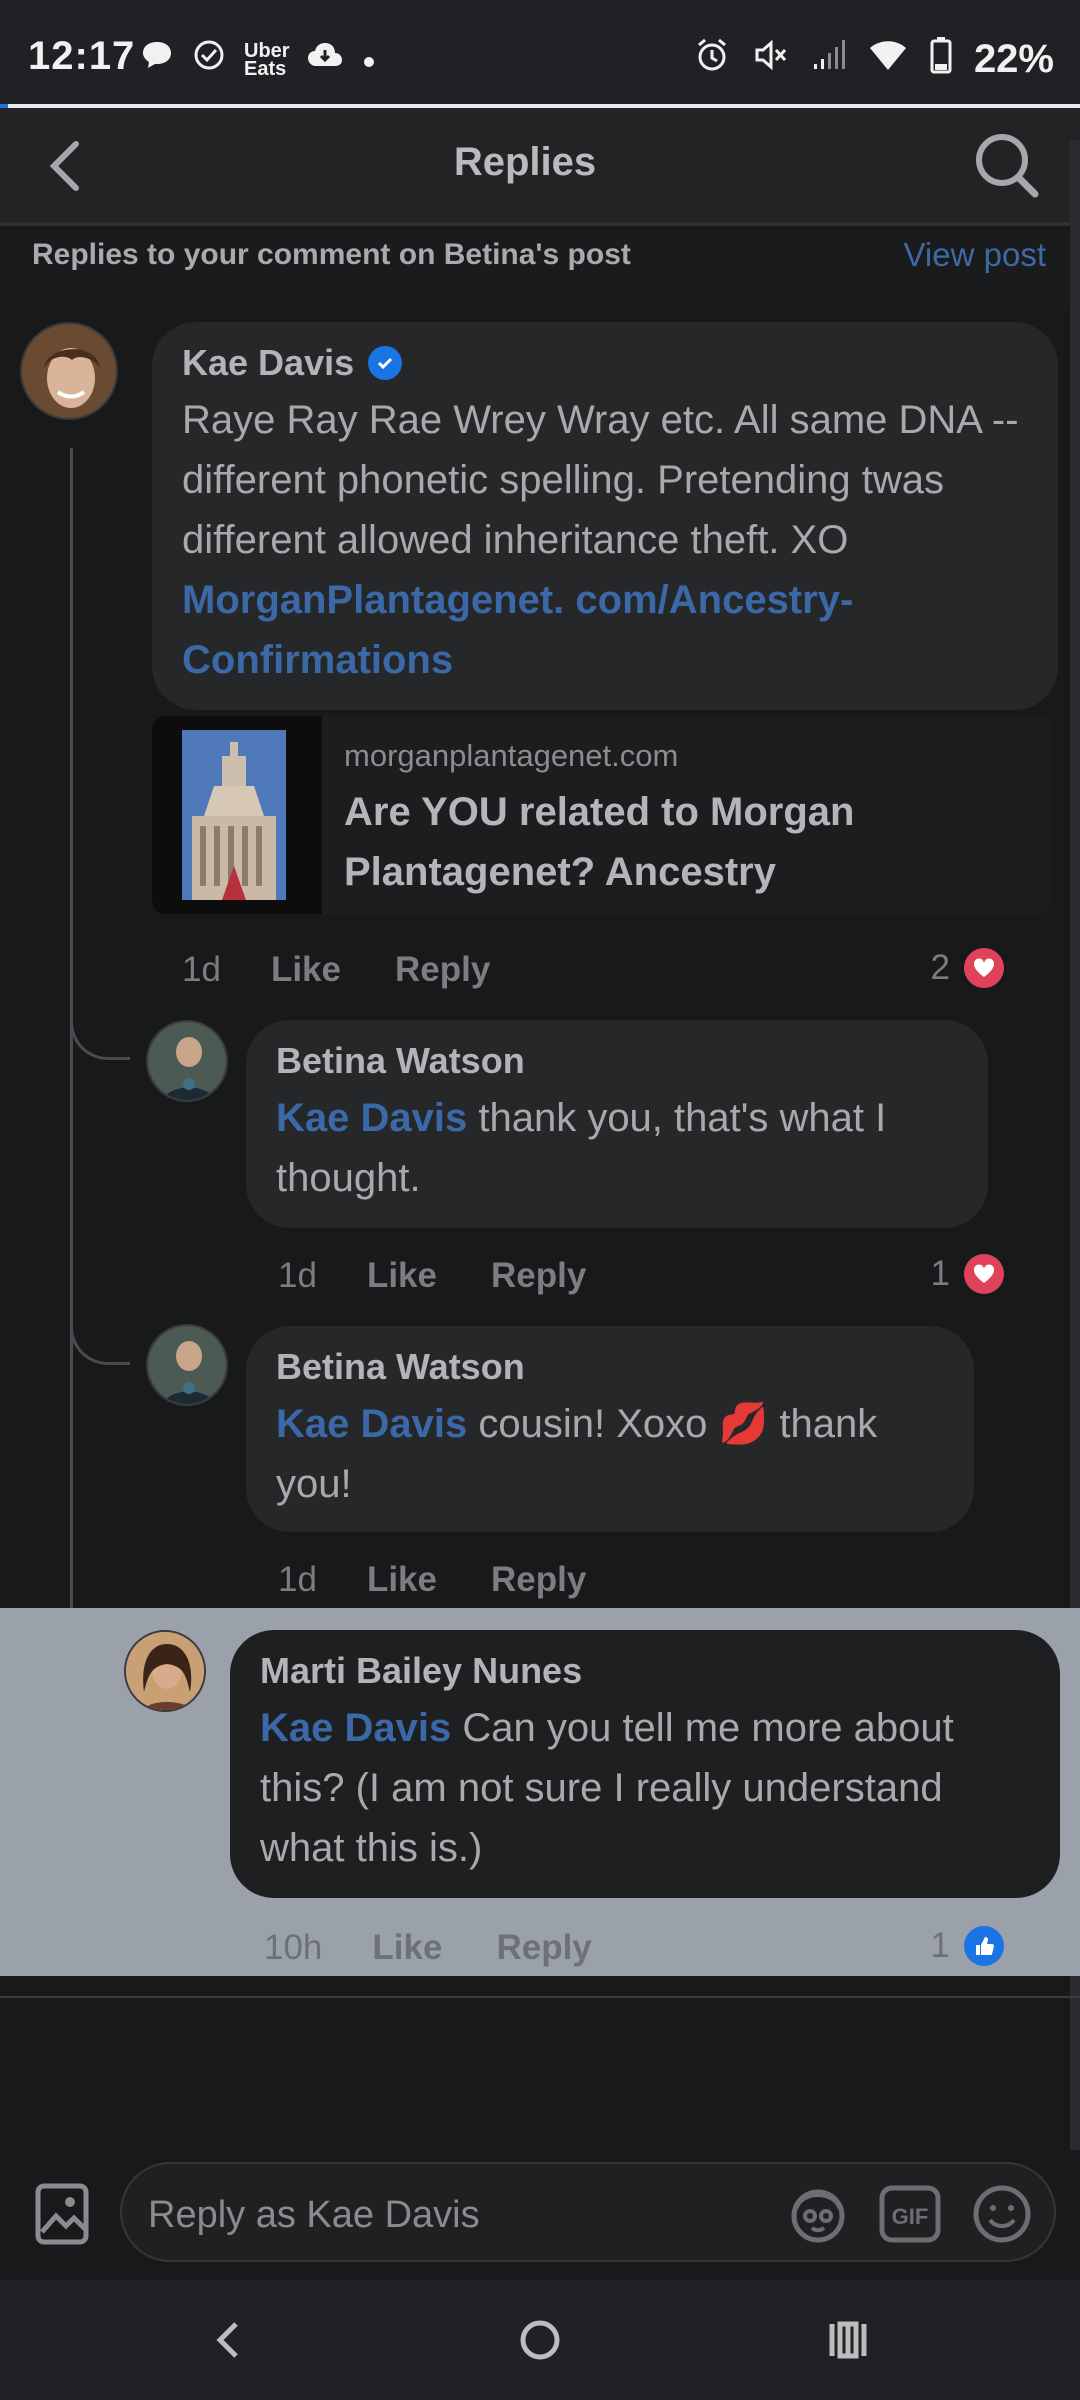 The image size is (1080, 2400). What do you see at coordinates (984, 1946) in the screenshot?
I see `like-thumb-icon` at bounding box center [984, 1946].